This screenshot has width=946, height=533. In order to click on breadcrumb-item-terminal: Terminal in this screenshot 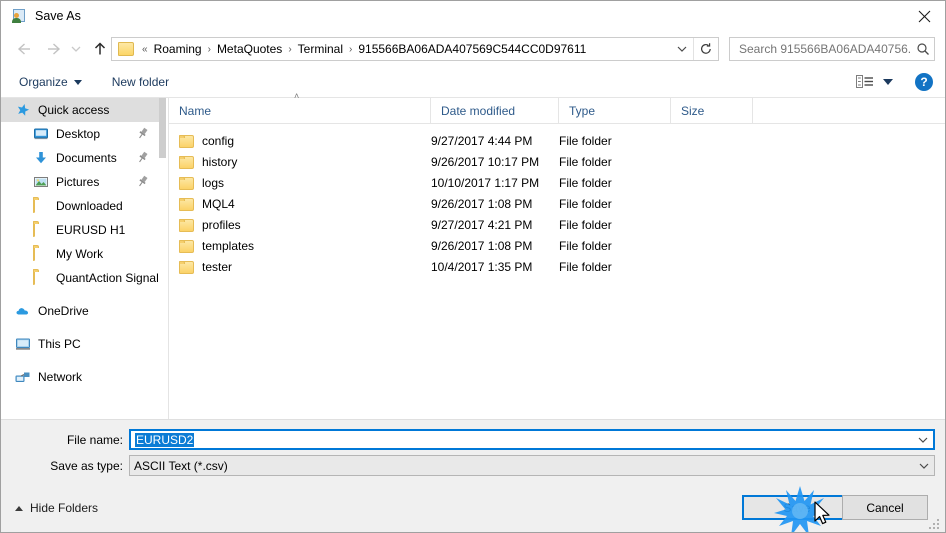, I will do `click(320, 49)`.